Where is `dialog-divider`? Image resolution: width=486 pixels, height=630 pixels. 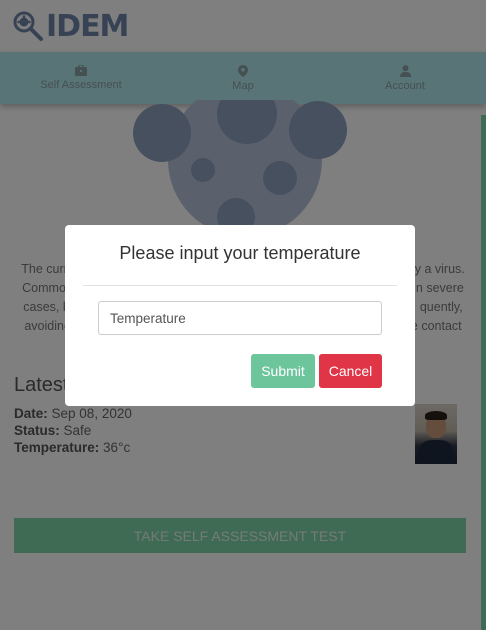 dialog-divider is located at coordinates (240, 285).